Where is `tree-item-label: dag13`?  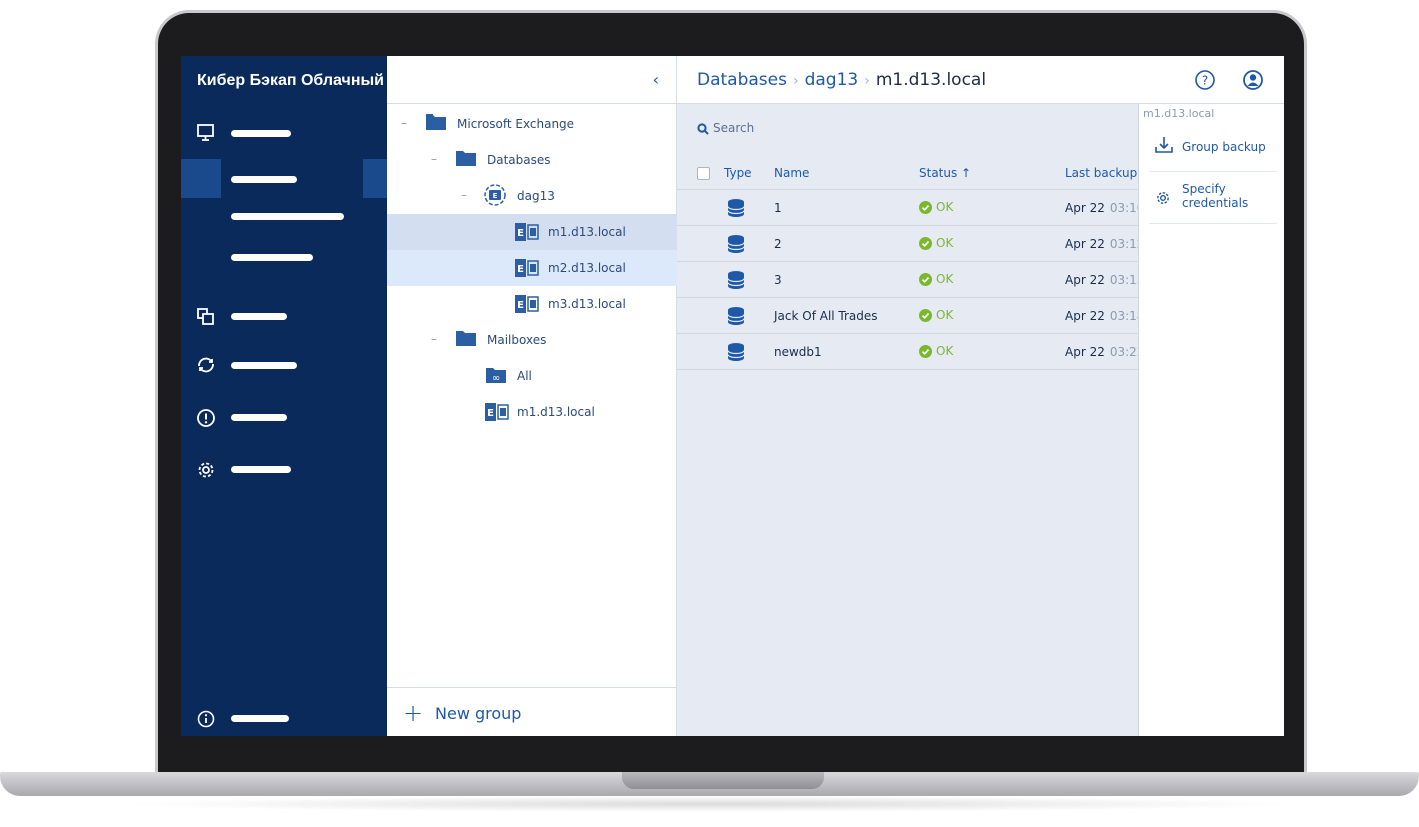
tree-item-label: dag13 is located at coordinates (536, 196).